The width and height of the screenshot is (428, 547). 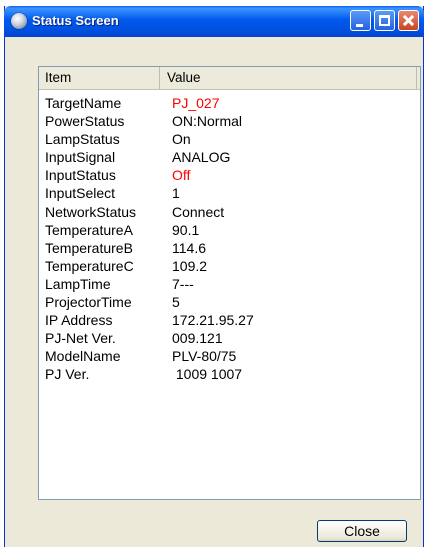 I want to click on item-name: TemperatureC, so click(x=89, y=265).